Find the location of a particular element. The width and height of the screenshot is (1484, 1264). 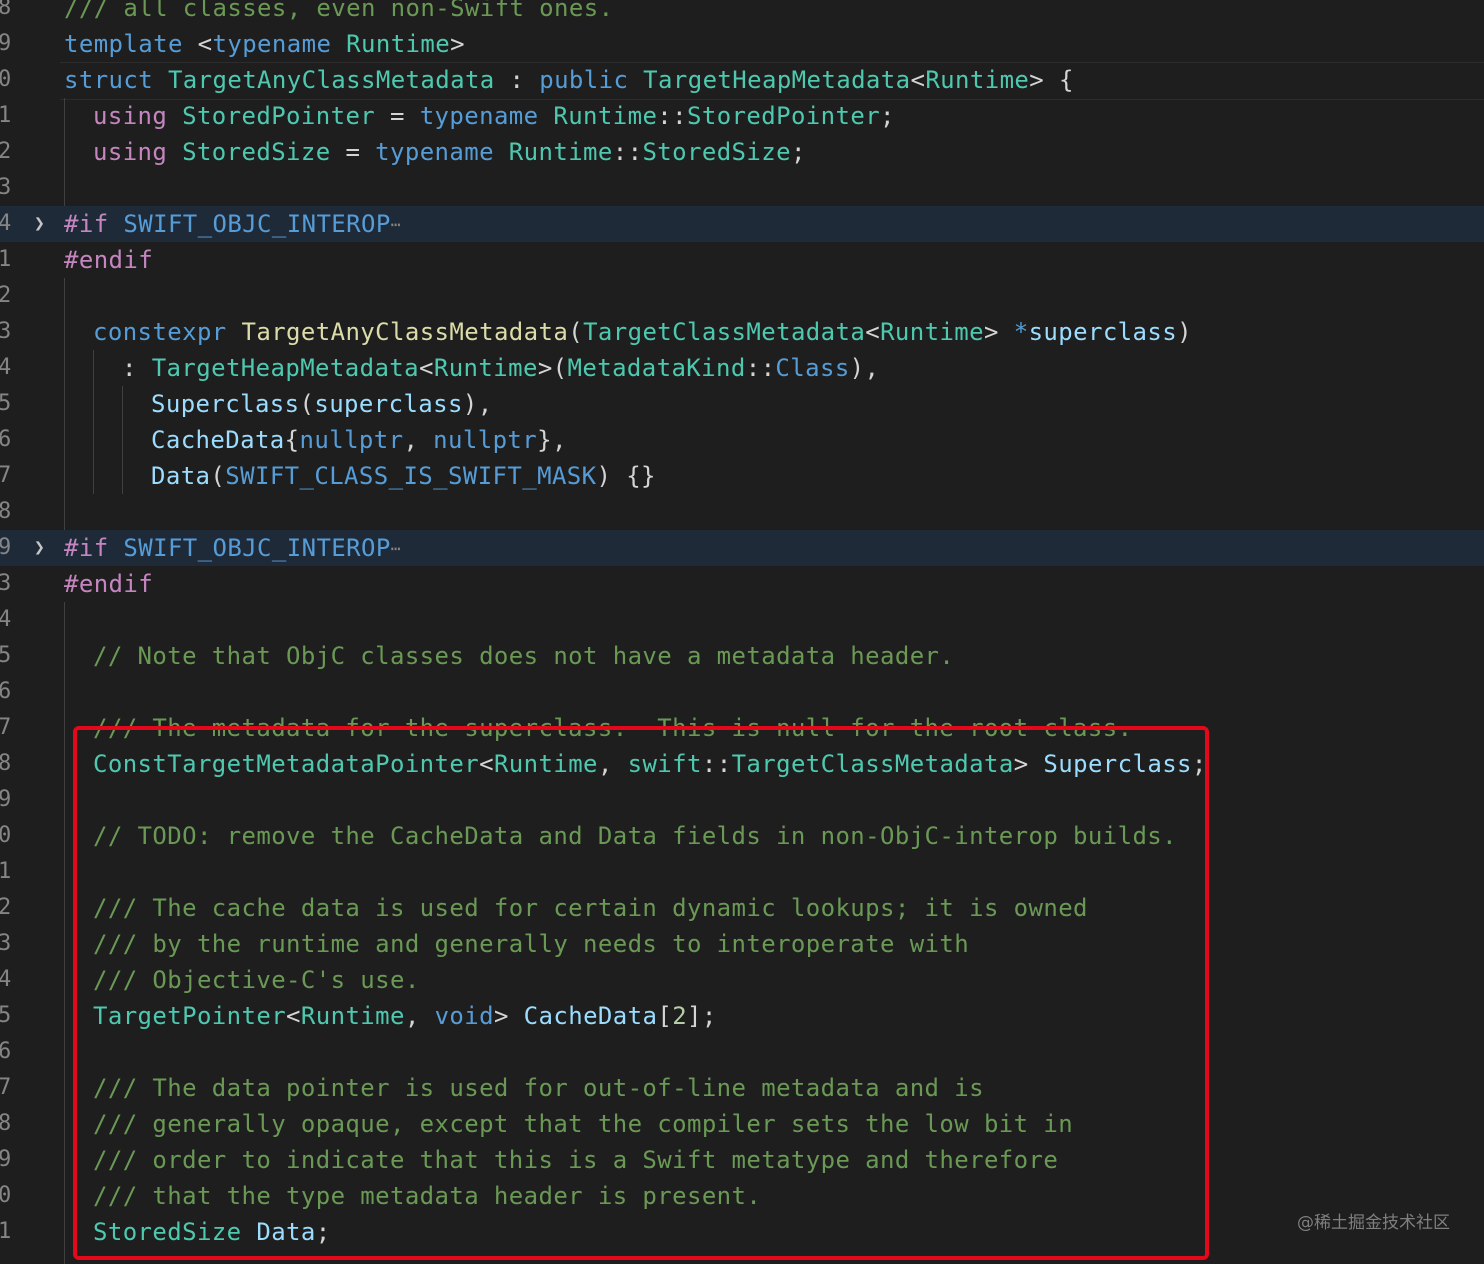

code-token: struct is located at coordinates (109, 80).